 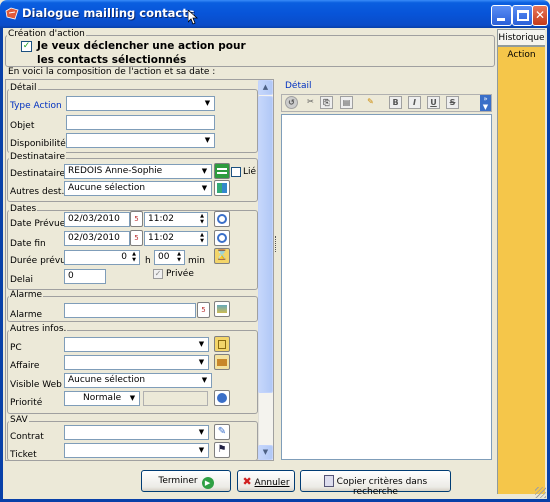 I want to click on alarme-calendar-button: 5, so click(x=203, y=310).